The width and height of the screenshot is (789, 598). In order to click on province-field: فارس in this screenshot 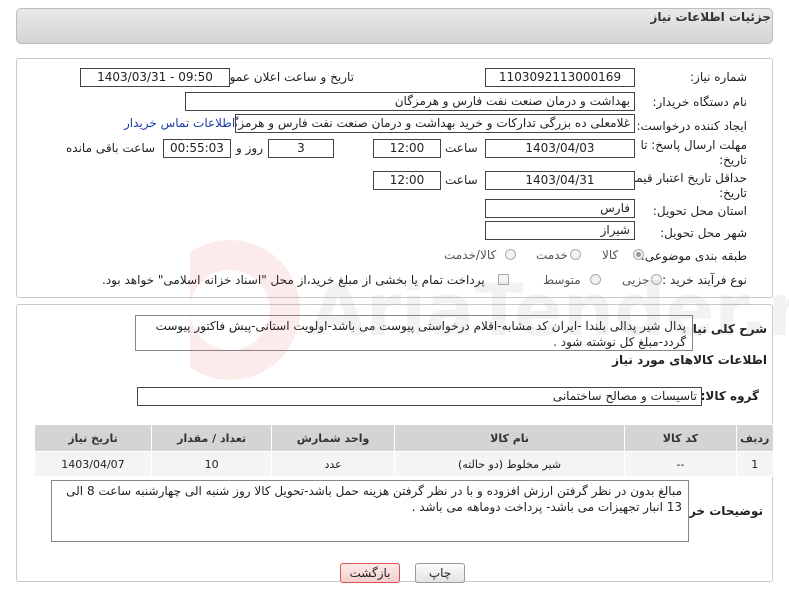, I will do `click(560, 208)`.